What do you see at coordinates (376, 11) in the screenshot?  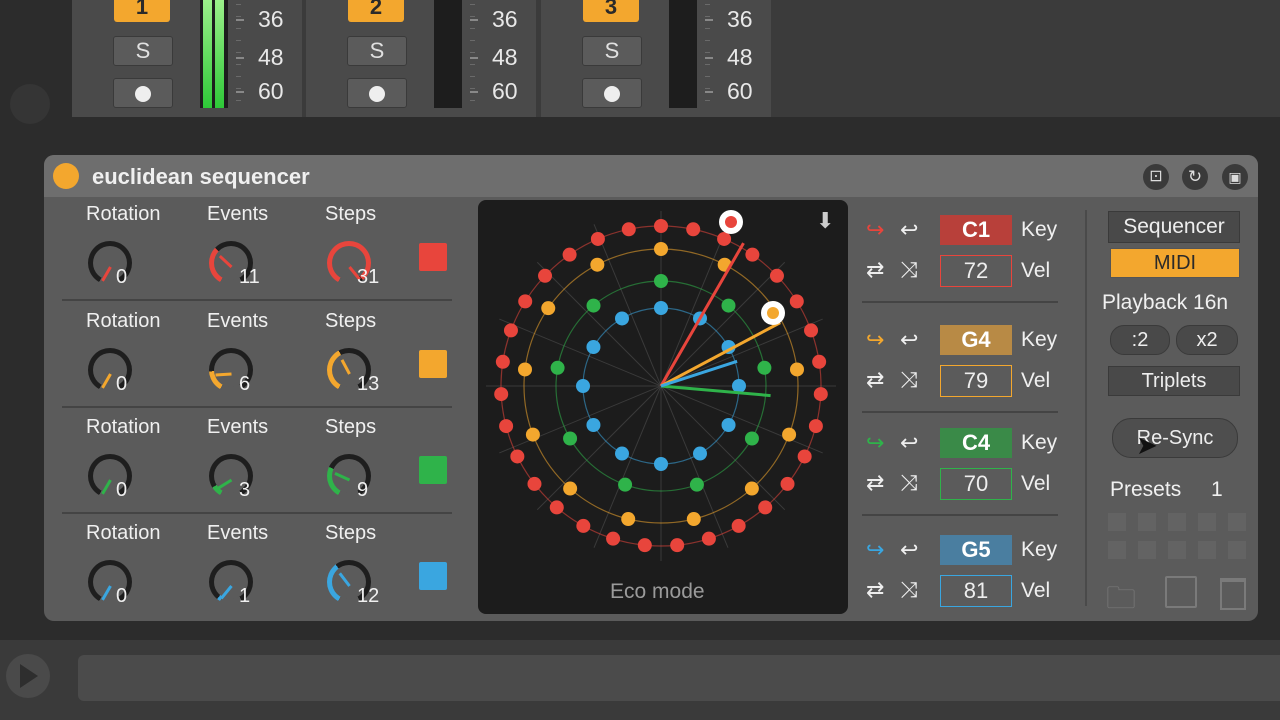 I see `track-number-button: 2` at bounding box center [376, 11].